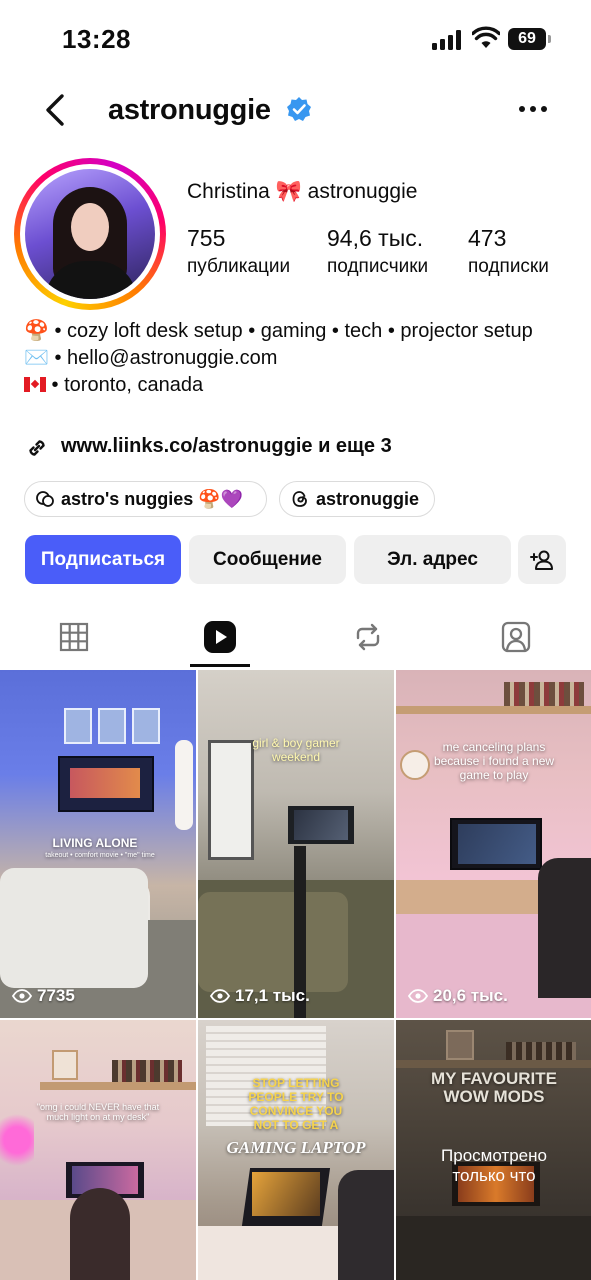 The image size is (591, 1280). I want to click on add-person-icon, so click(541, 560).